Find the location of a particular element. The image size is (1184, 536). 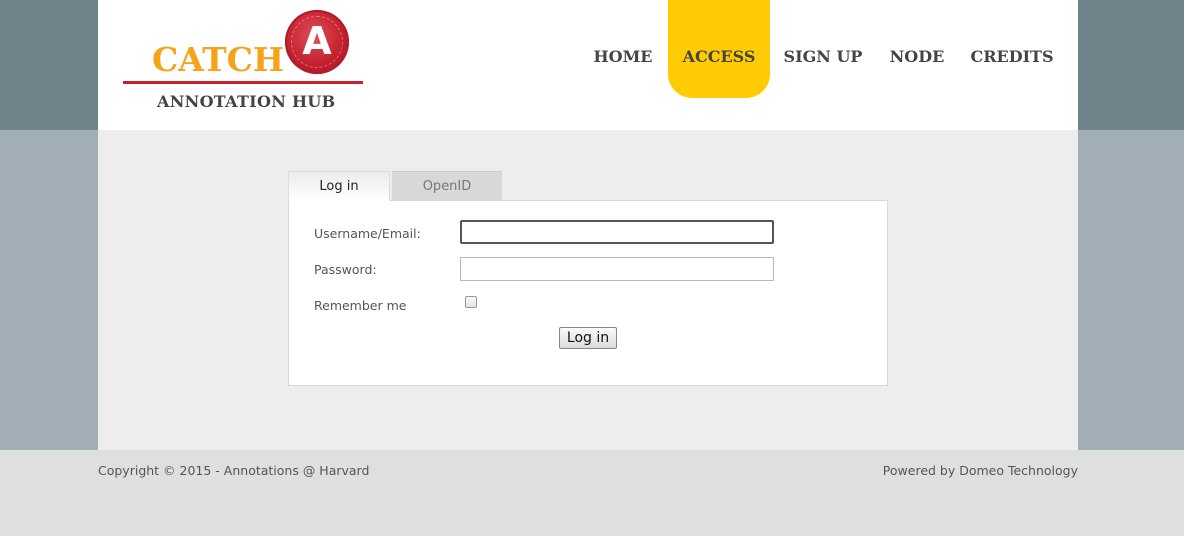

nav-credits: CREDITS is located at coordinates (1012, 49).